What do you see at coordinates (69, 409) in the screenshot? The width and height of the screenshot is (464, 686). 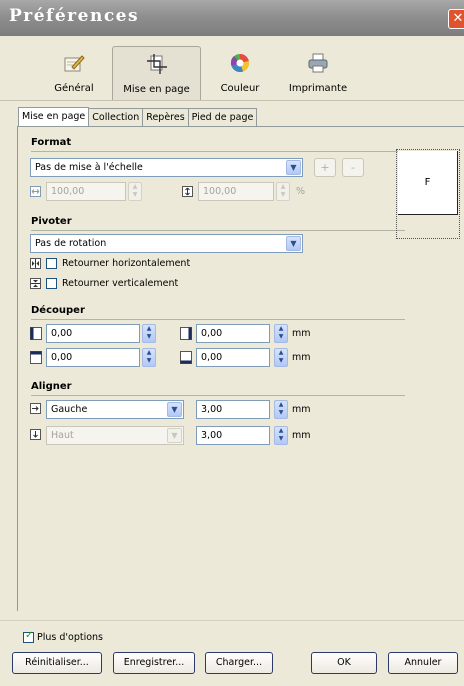 I see `horizontal-align-value: Gauche` at bounding box center [69, 409].